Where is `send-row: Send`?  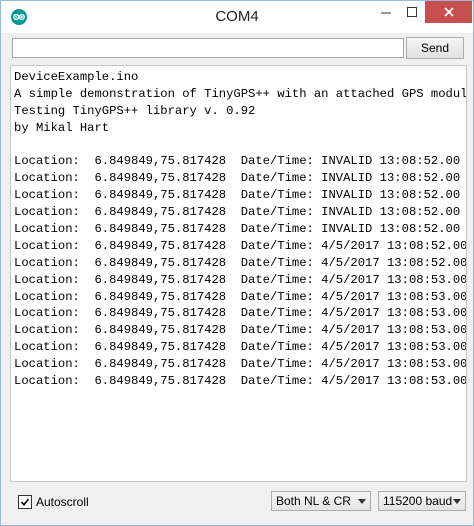
send-row: Send is located at coordinates (237, 48).